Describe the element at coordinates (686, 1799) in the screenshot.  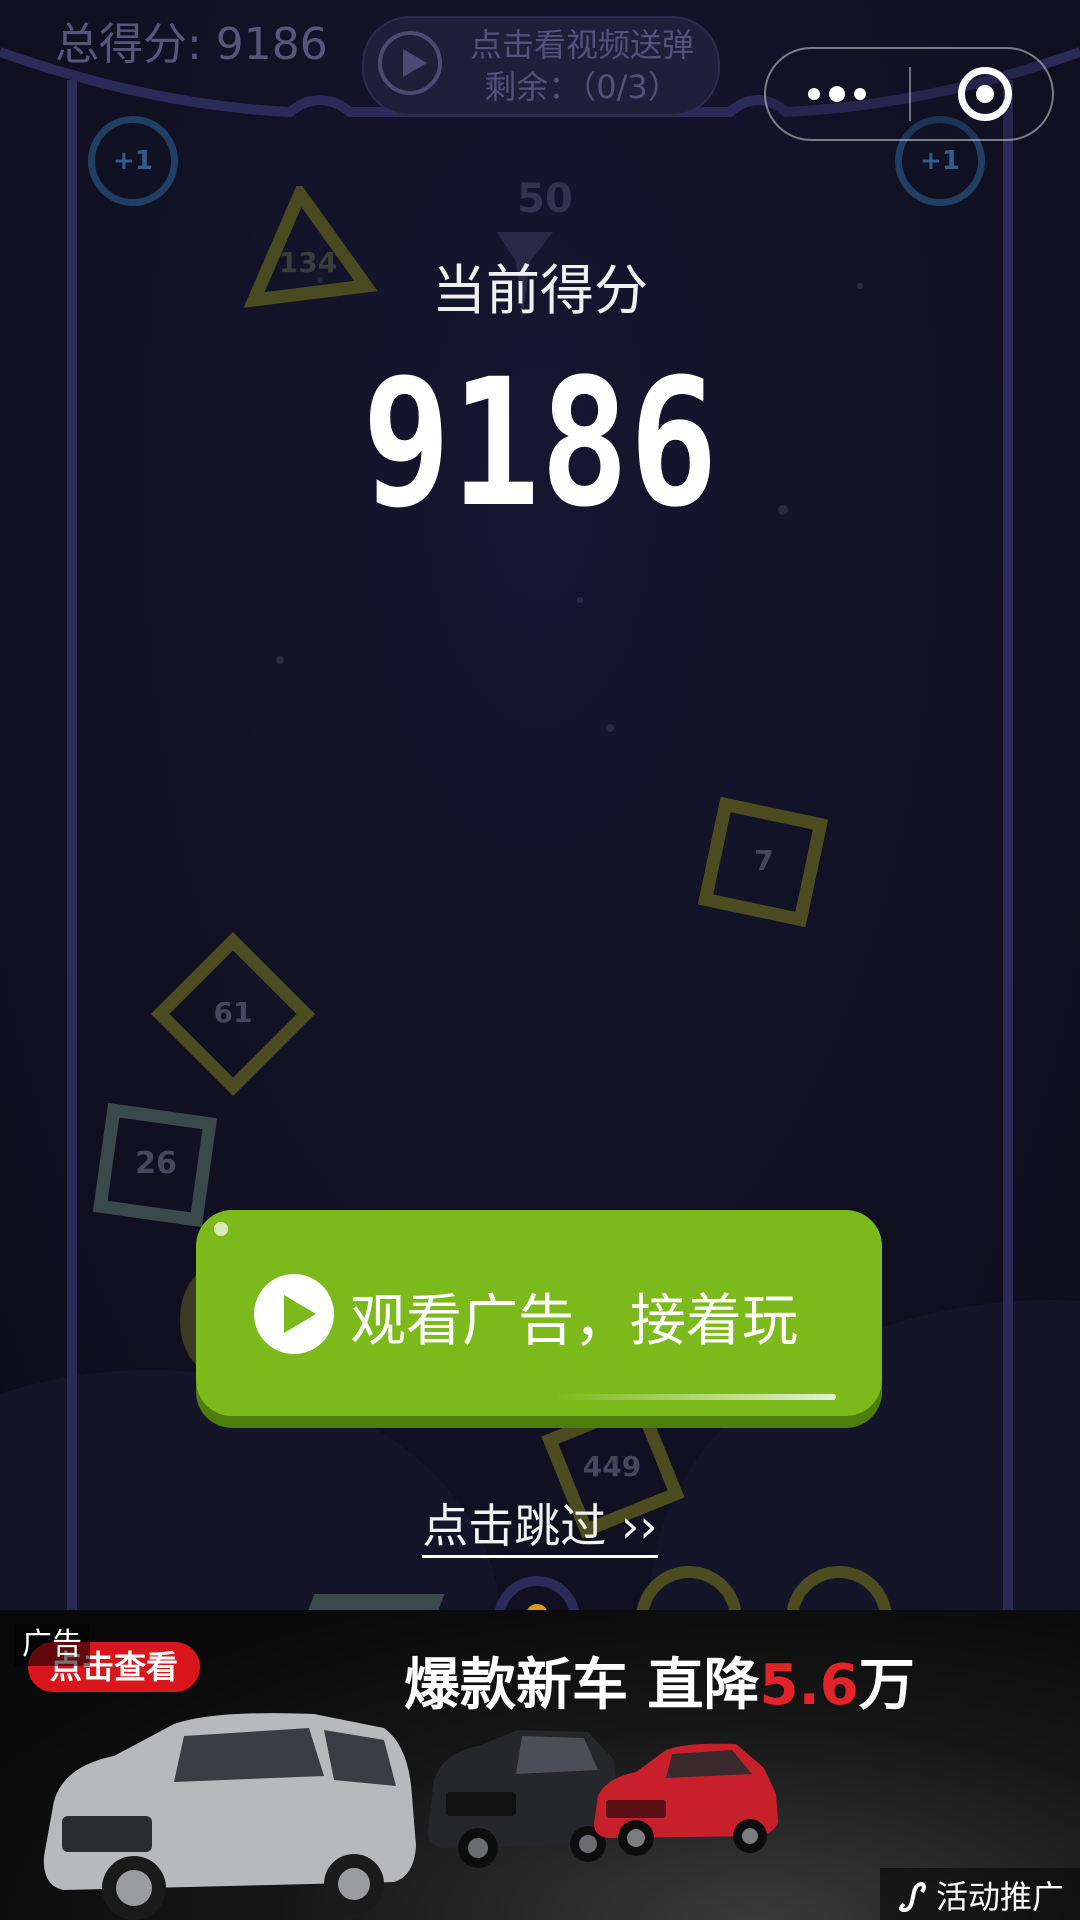
I see `car-image-red-sedan` at that location.